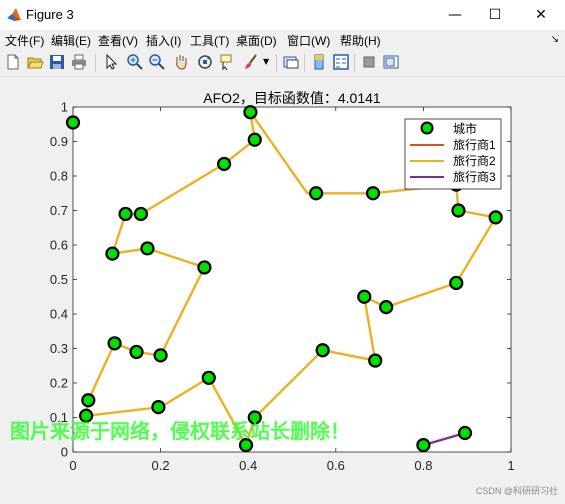 The image size is (565, 504). I want to click on zoom-out-icon, so click(157, 62).